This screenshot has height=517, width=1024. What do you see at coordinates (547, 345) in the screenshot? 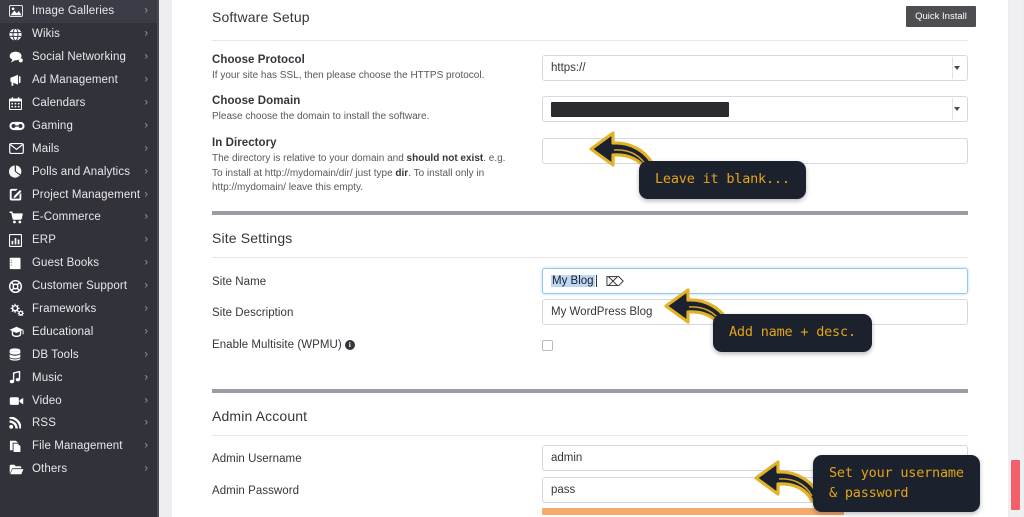
I see `enable-multisite-checkbox` at bounding box center [547, 345].